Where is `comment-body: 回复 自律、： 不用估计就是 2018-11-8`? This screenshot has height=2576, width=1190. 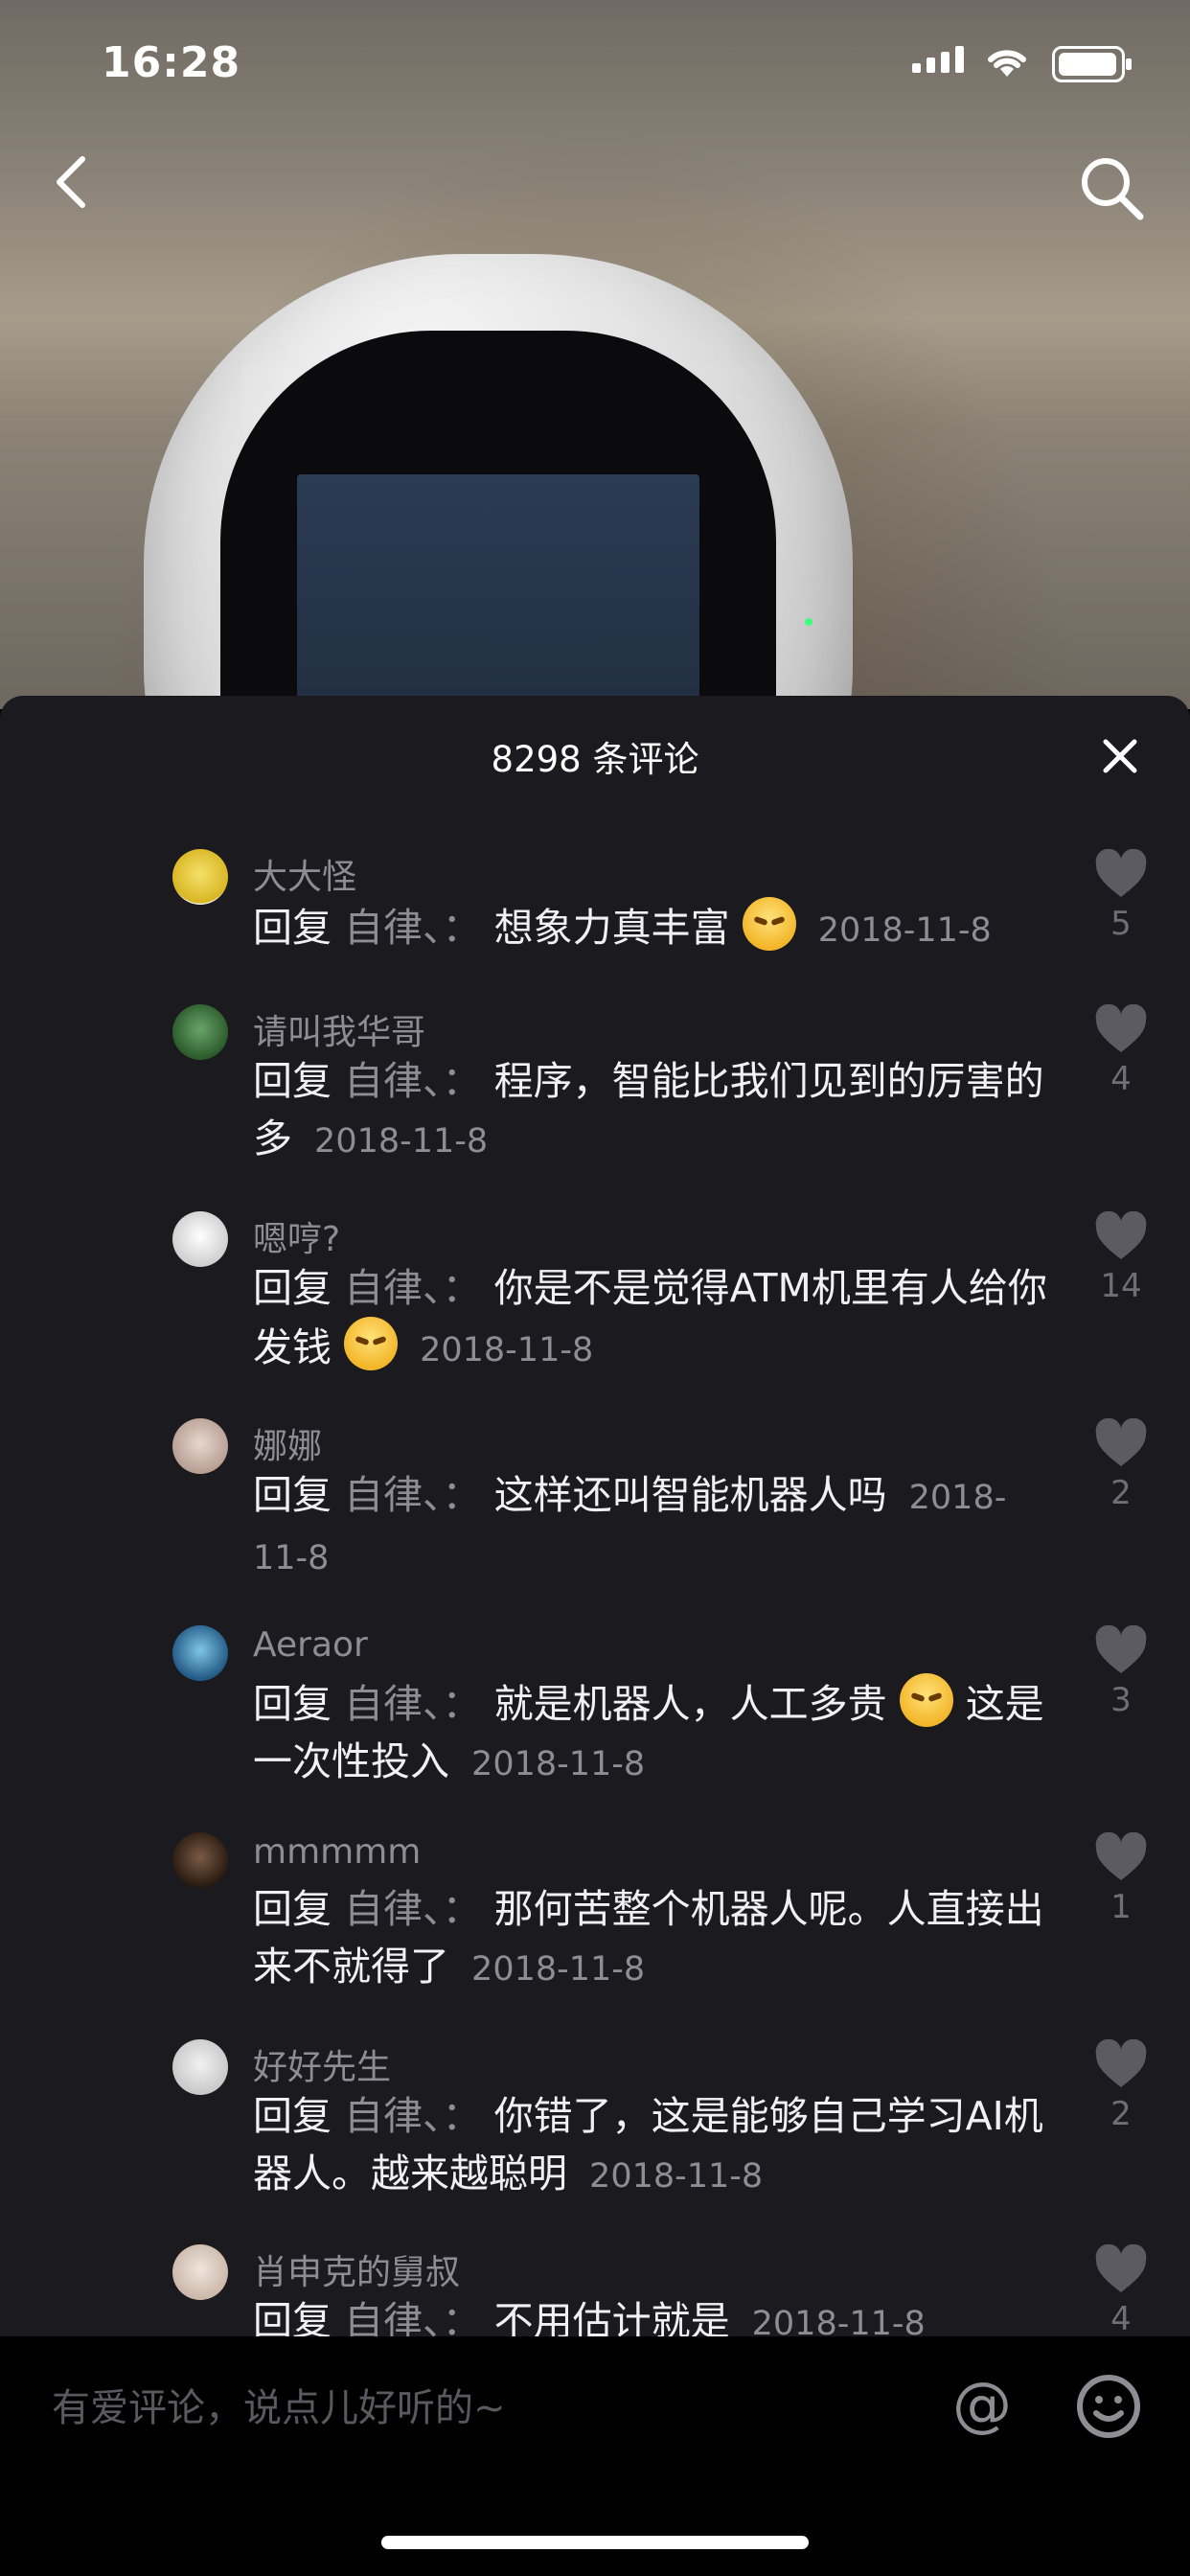
comment-body: 回复 自律、： 不用估计就是 2018-11-8 is located at coordinates (655, 2314).